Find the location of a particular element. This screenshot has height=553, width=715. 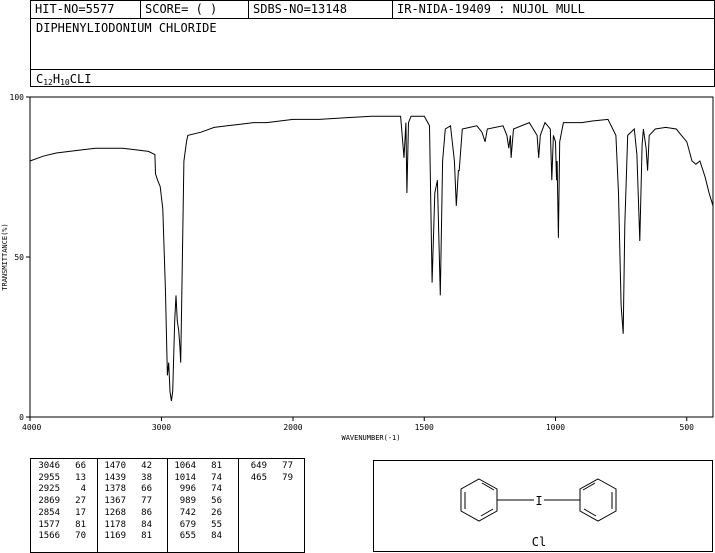

x-tick-label: 4000 is located at coordinates (31, 427).